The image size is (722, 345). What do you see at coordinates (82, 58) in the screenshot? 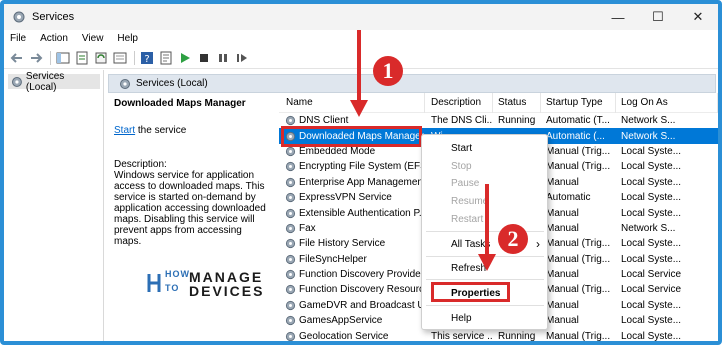
I see `export-list-icon` at bounding box center [82, 58].